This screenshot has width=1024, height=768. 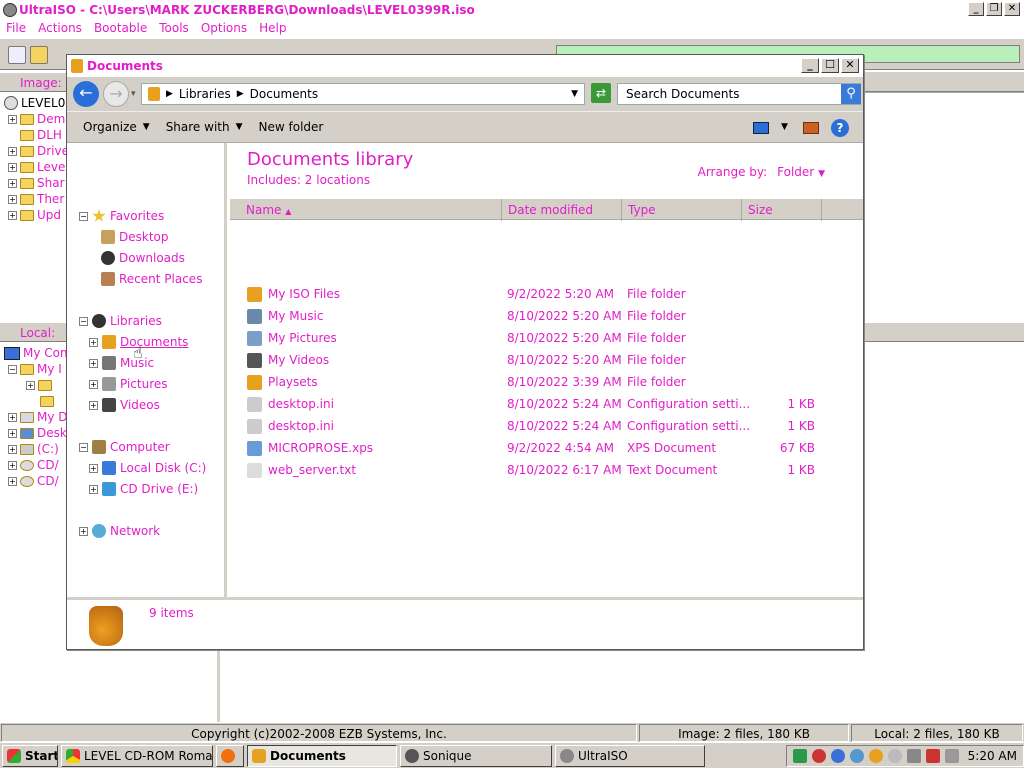 I want to click on tray-monitor-icon, so click(x=799, y=755).